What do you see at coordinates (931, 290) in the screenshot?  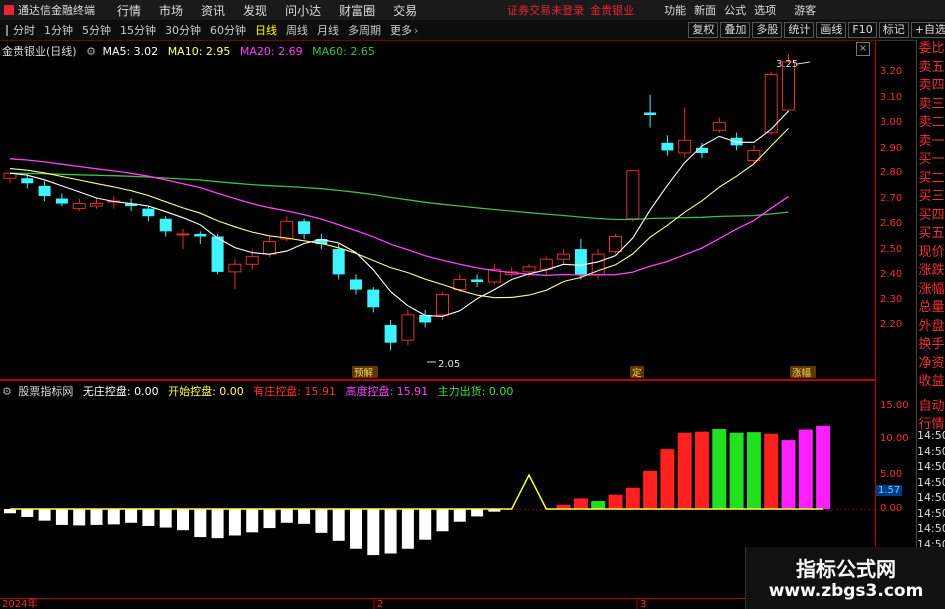 I see `side-item: 涨幅` at bounding box center [931, 290].